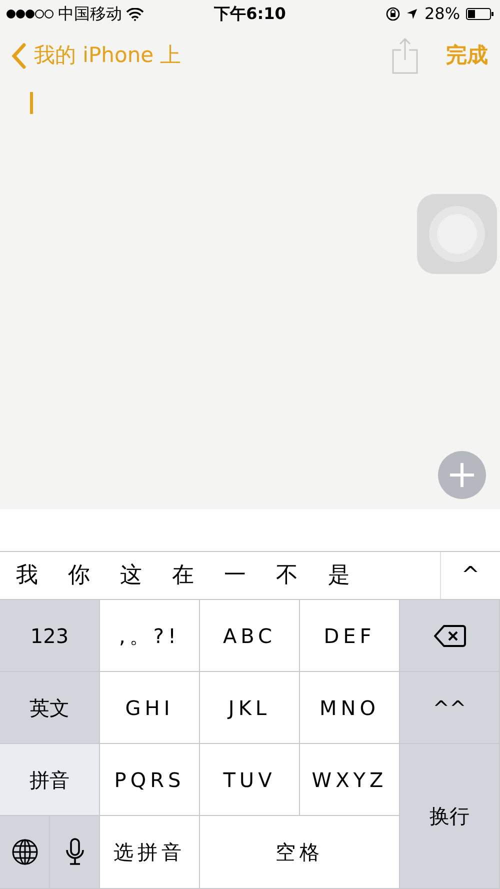 The width and height of the screenshot is (500, 889). Describe the element at coordinates (19, 56) in the screenshot. I see `back-chevron-icon` at that location.